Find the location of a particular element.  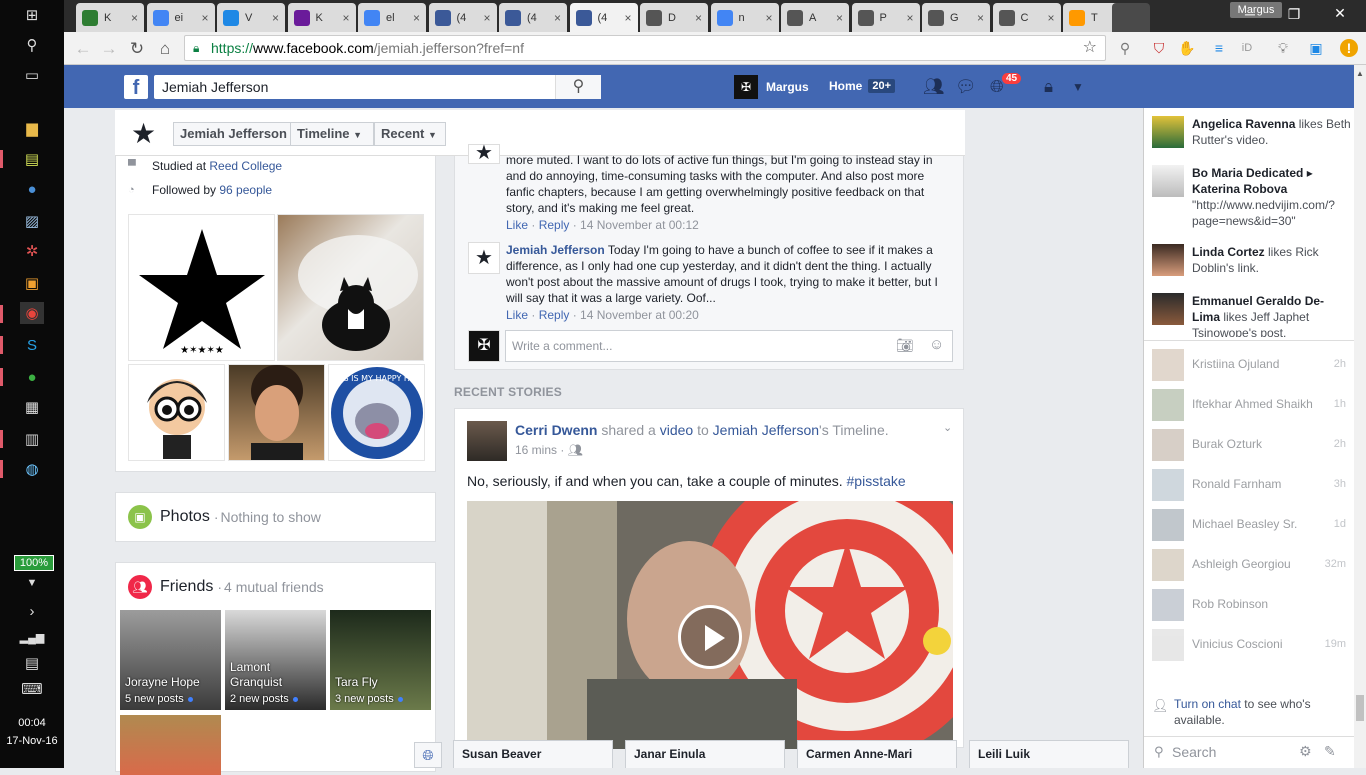

scrollbar-thumb is located at coordinates (1360, 708).